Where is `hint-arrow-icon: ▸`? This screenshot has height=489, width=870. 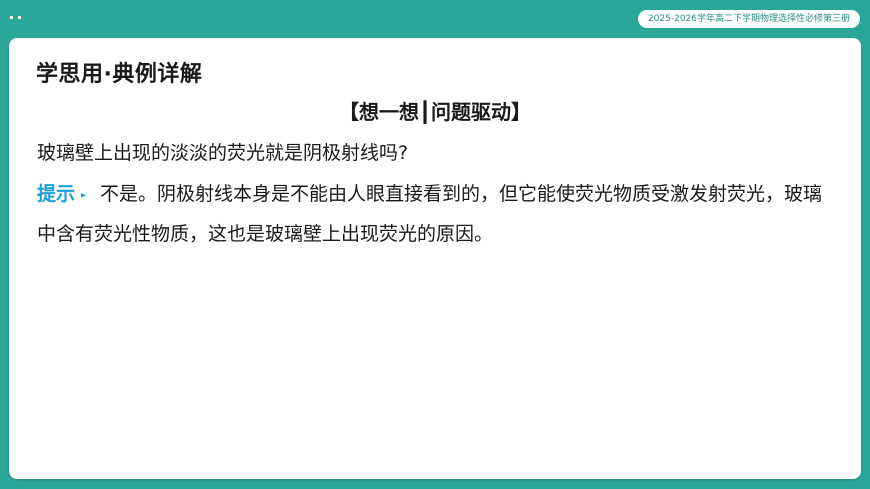 hint-arrow-icon: ▸ is located at coordinates (84, 195).